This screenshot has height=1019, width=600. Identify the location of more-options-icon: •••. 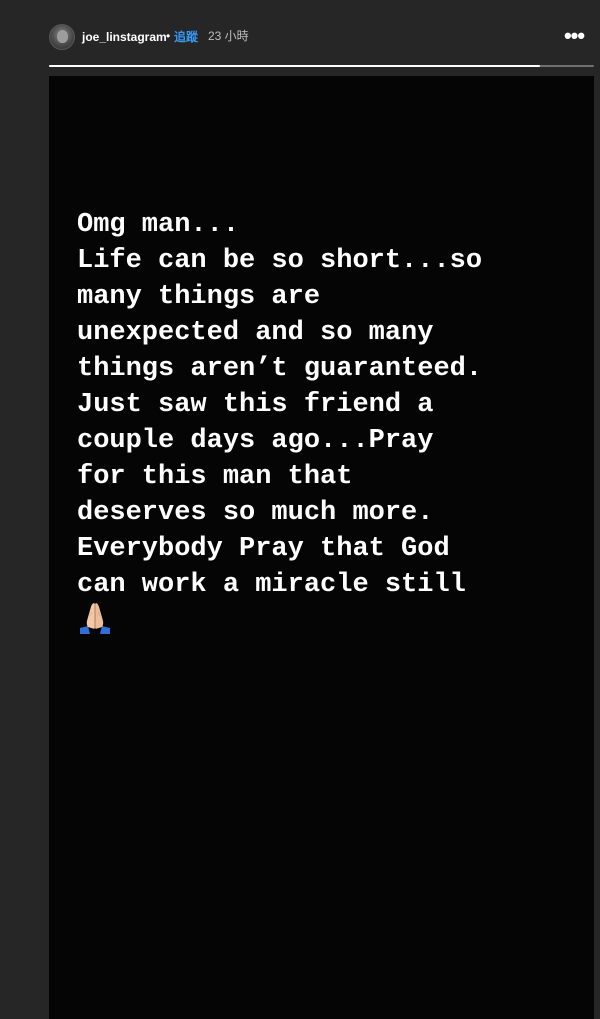
(574, 36).